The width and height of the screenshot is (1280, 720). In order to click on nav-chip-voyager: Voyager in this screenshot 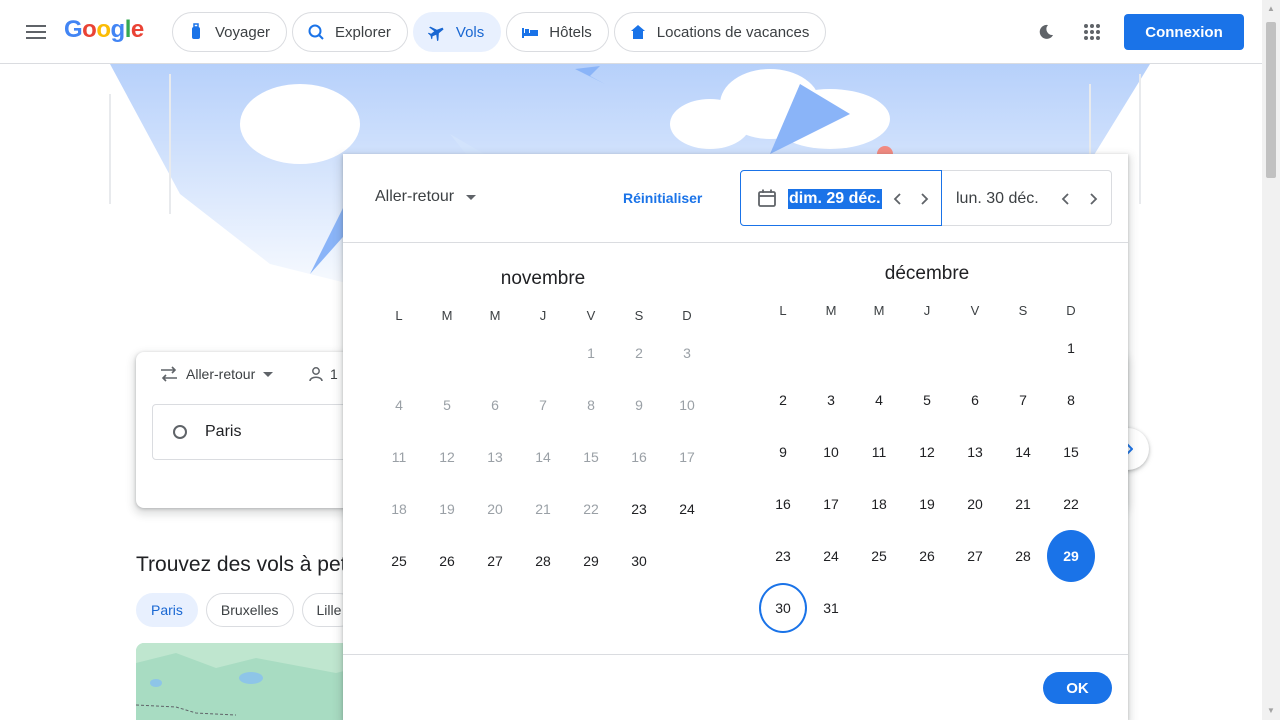, I will do `click(230, 32)`.